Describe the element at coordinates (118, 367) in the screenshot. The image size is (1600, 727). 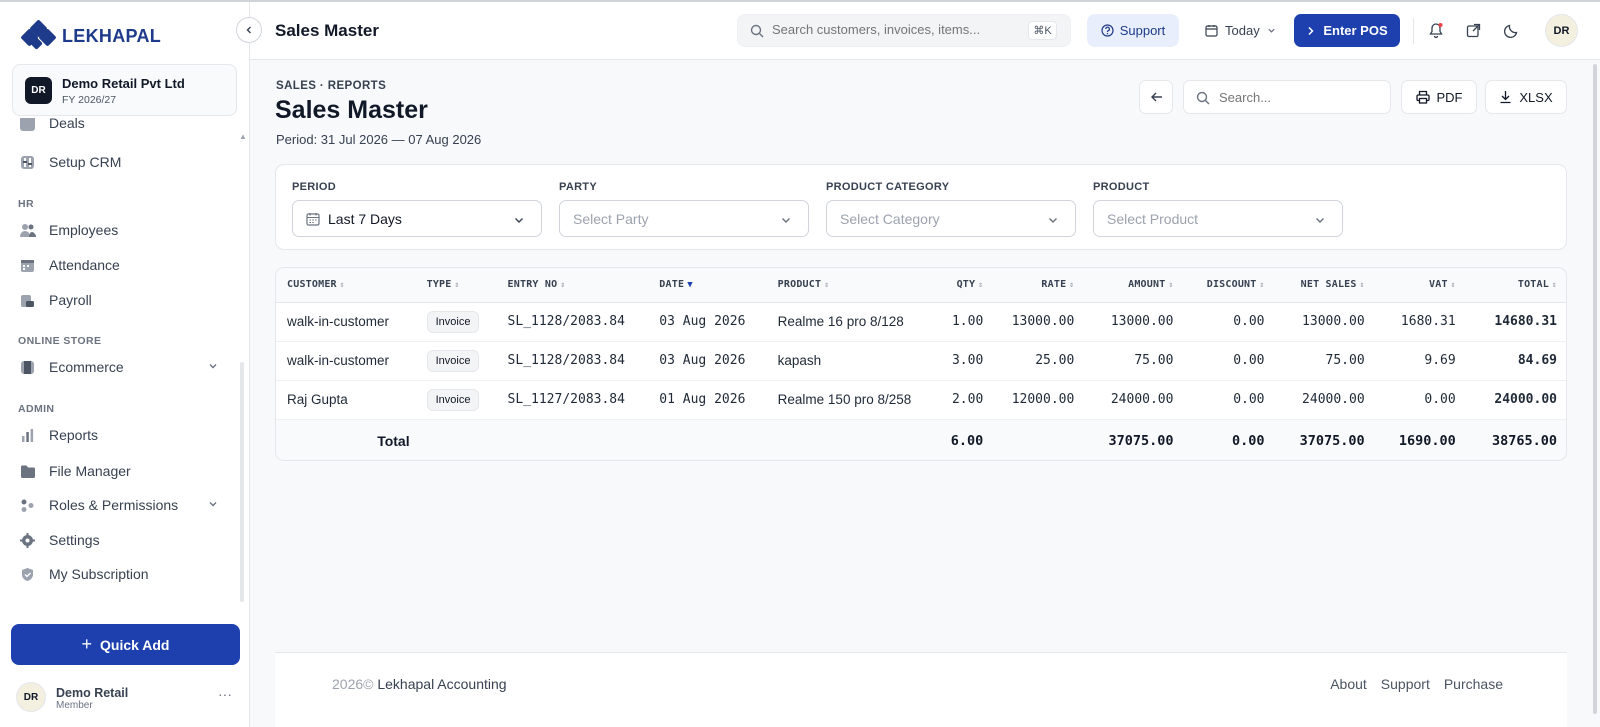
I see `sidebar-item-ecommerce: Ecommerce` at that location.